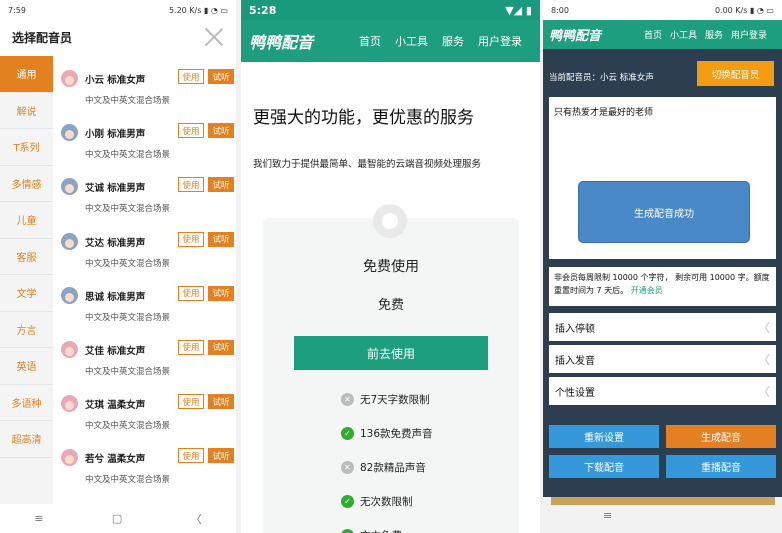 The width and height of the screenshot is (782, 533). I want to click on option-label: 插入发音, so click(575, 361).